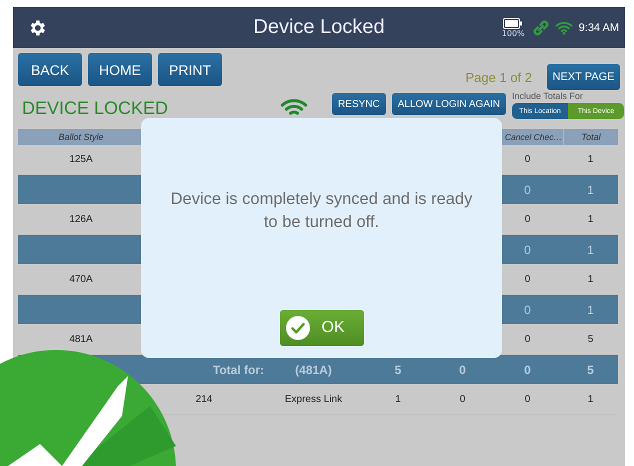 The image size is (634, 466). Describe the element at coordinates (81, 279) in the screenshot. I see `table-cell: 470A` at that location.